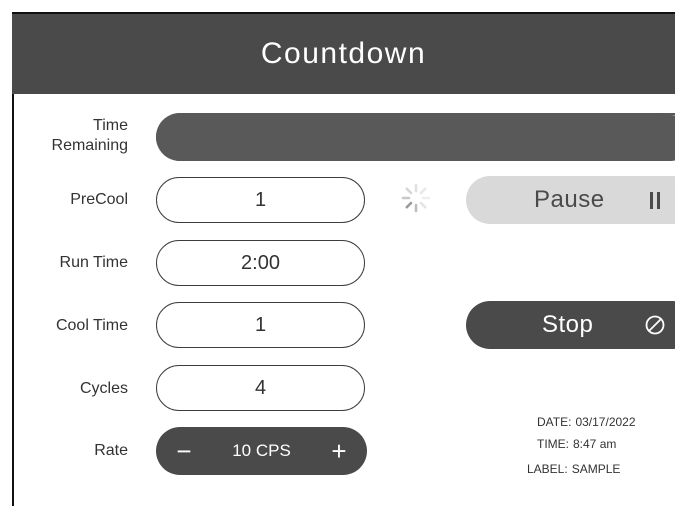  Describe the element at coordinates (260, 388) in the screenshot. I see `cycles-field: 4` at that location.